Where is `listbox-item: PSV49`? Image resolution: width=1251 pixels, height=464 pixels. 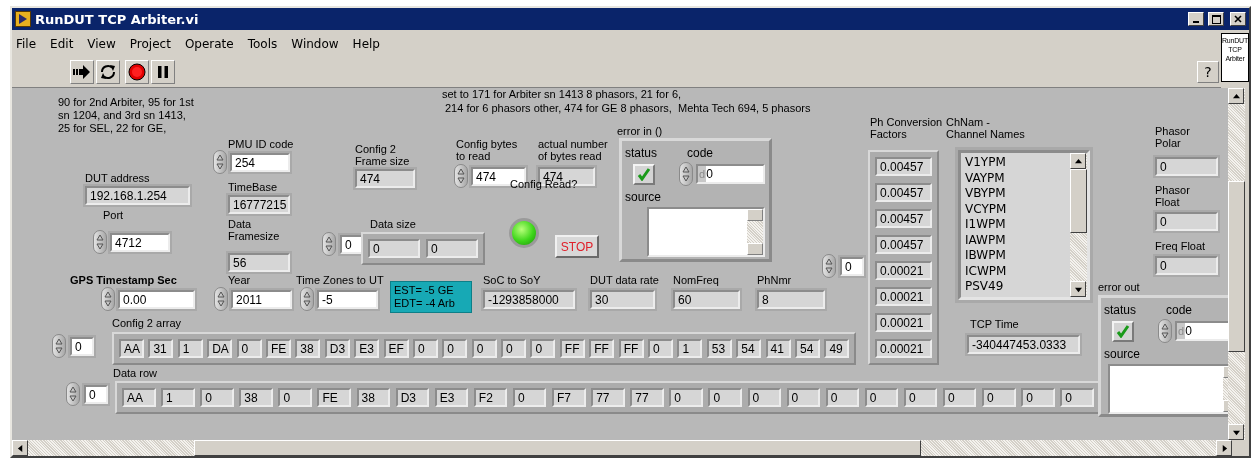 listbox-item: PSV49 is located at coordinates (1015, 287).